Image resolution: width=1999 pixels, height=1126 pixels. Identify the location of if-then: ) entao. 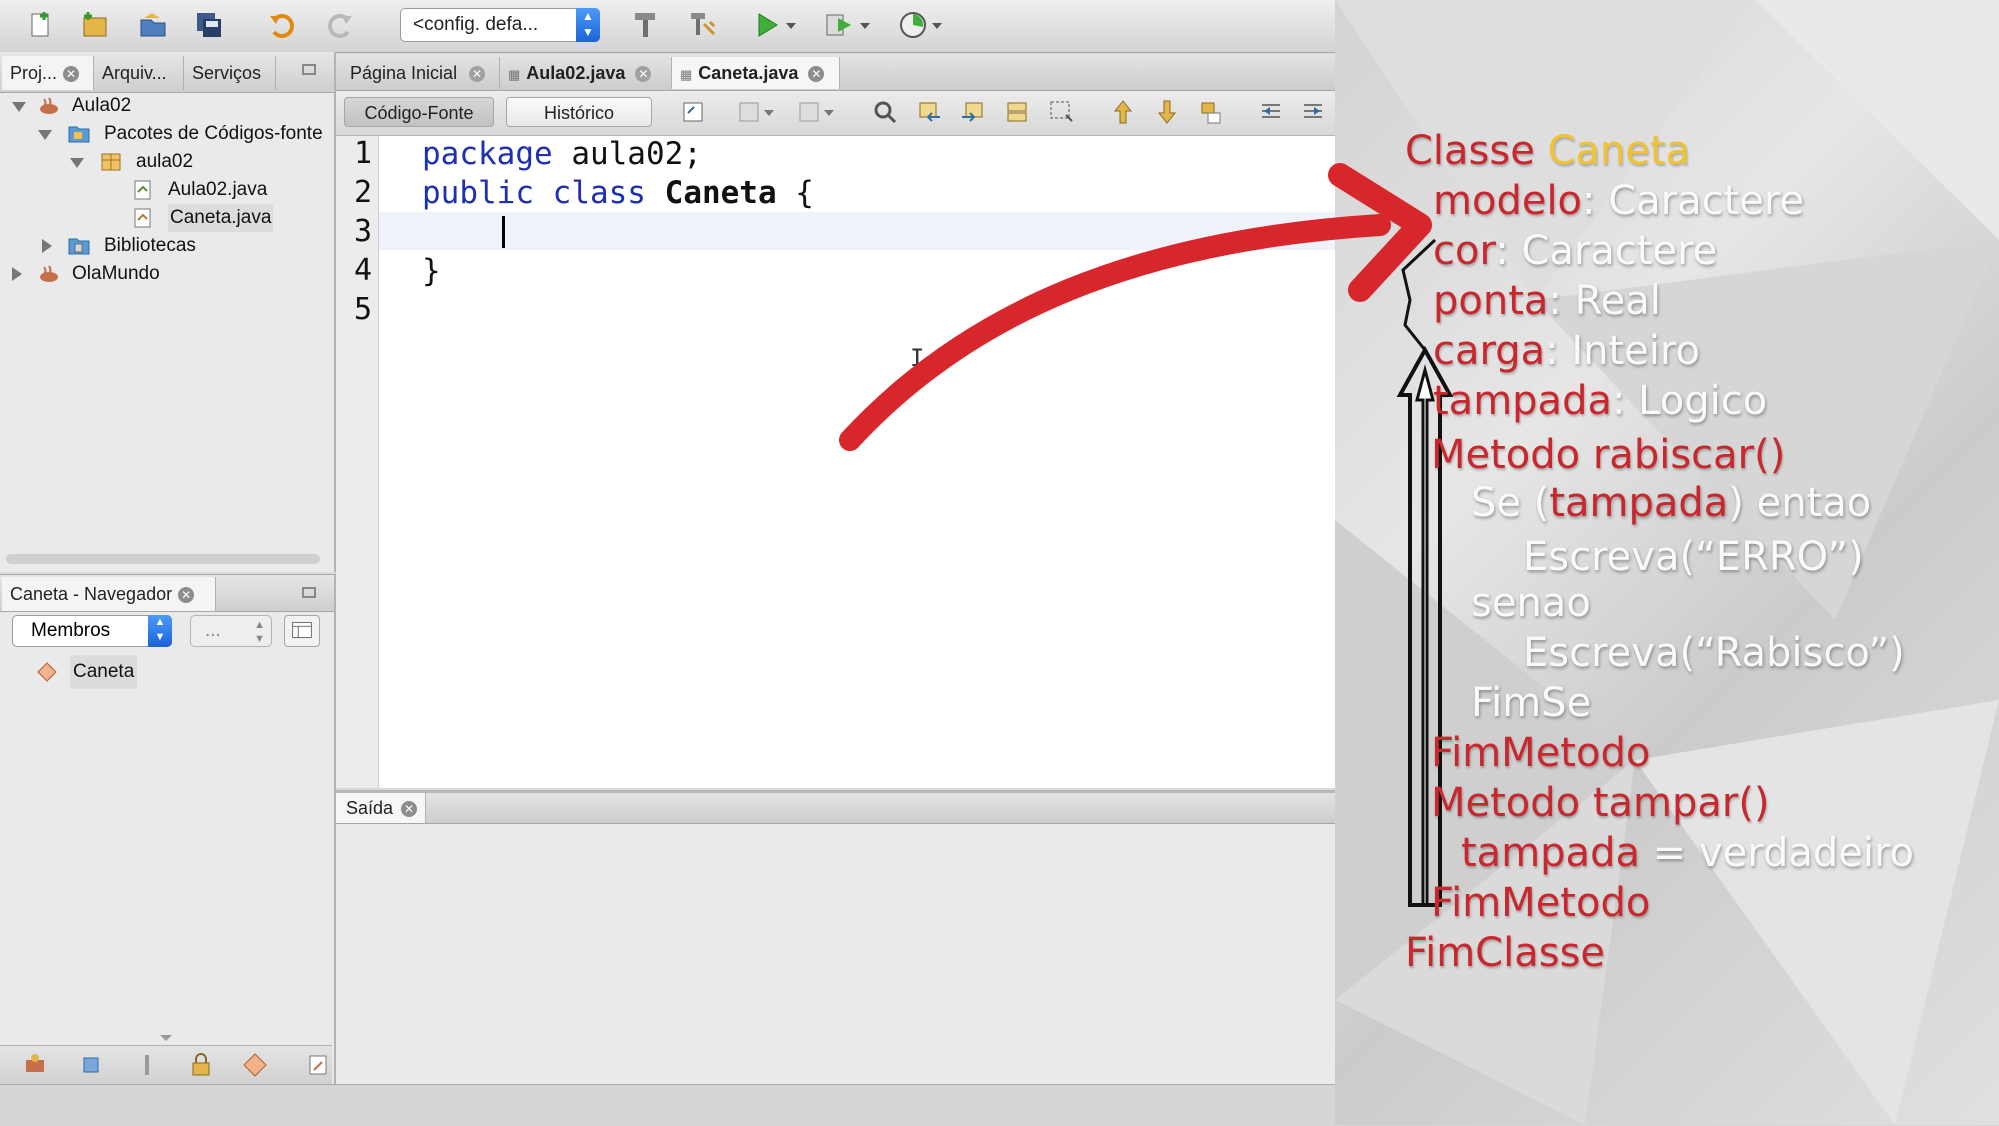
(1800, 503).